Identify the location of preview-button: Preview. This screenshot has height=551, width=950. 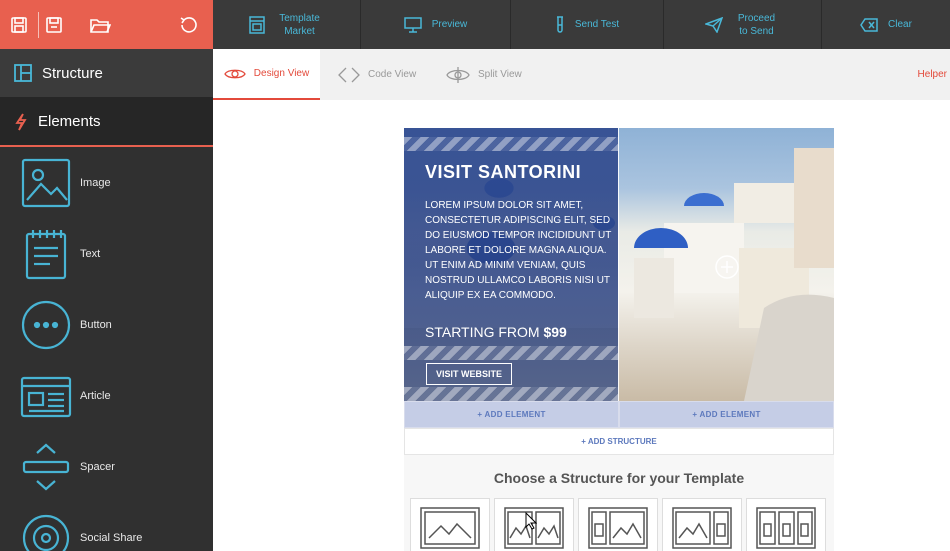
(436, 24).